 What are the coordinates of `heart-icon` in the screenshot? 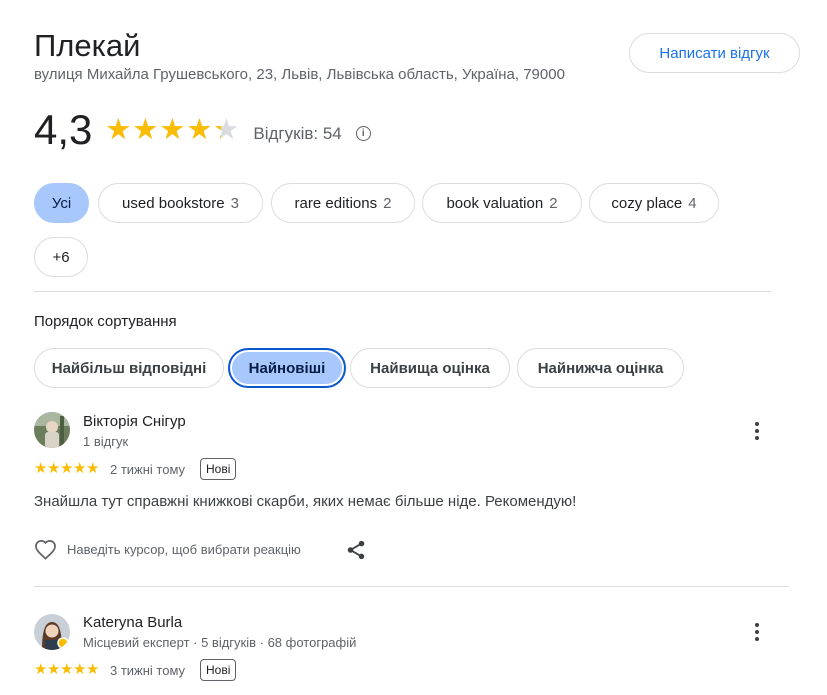 It's located at (45, 550).